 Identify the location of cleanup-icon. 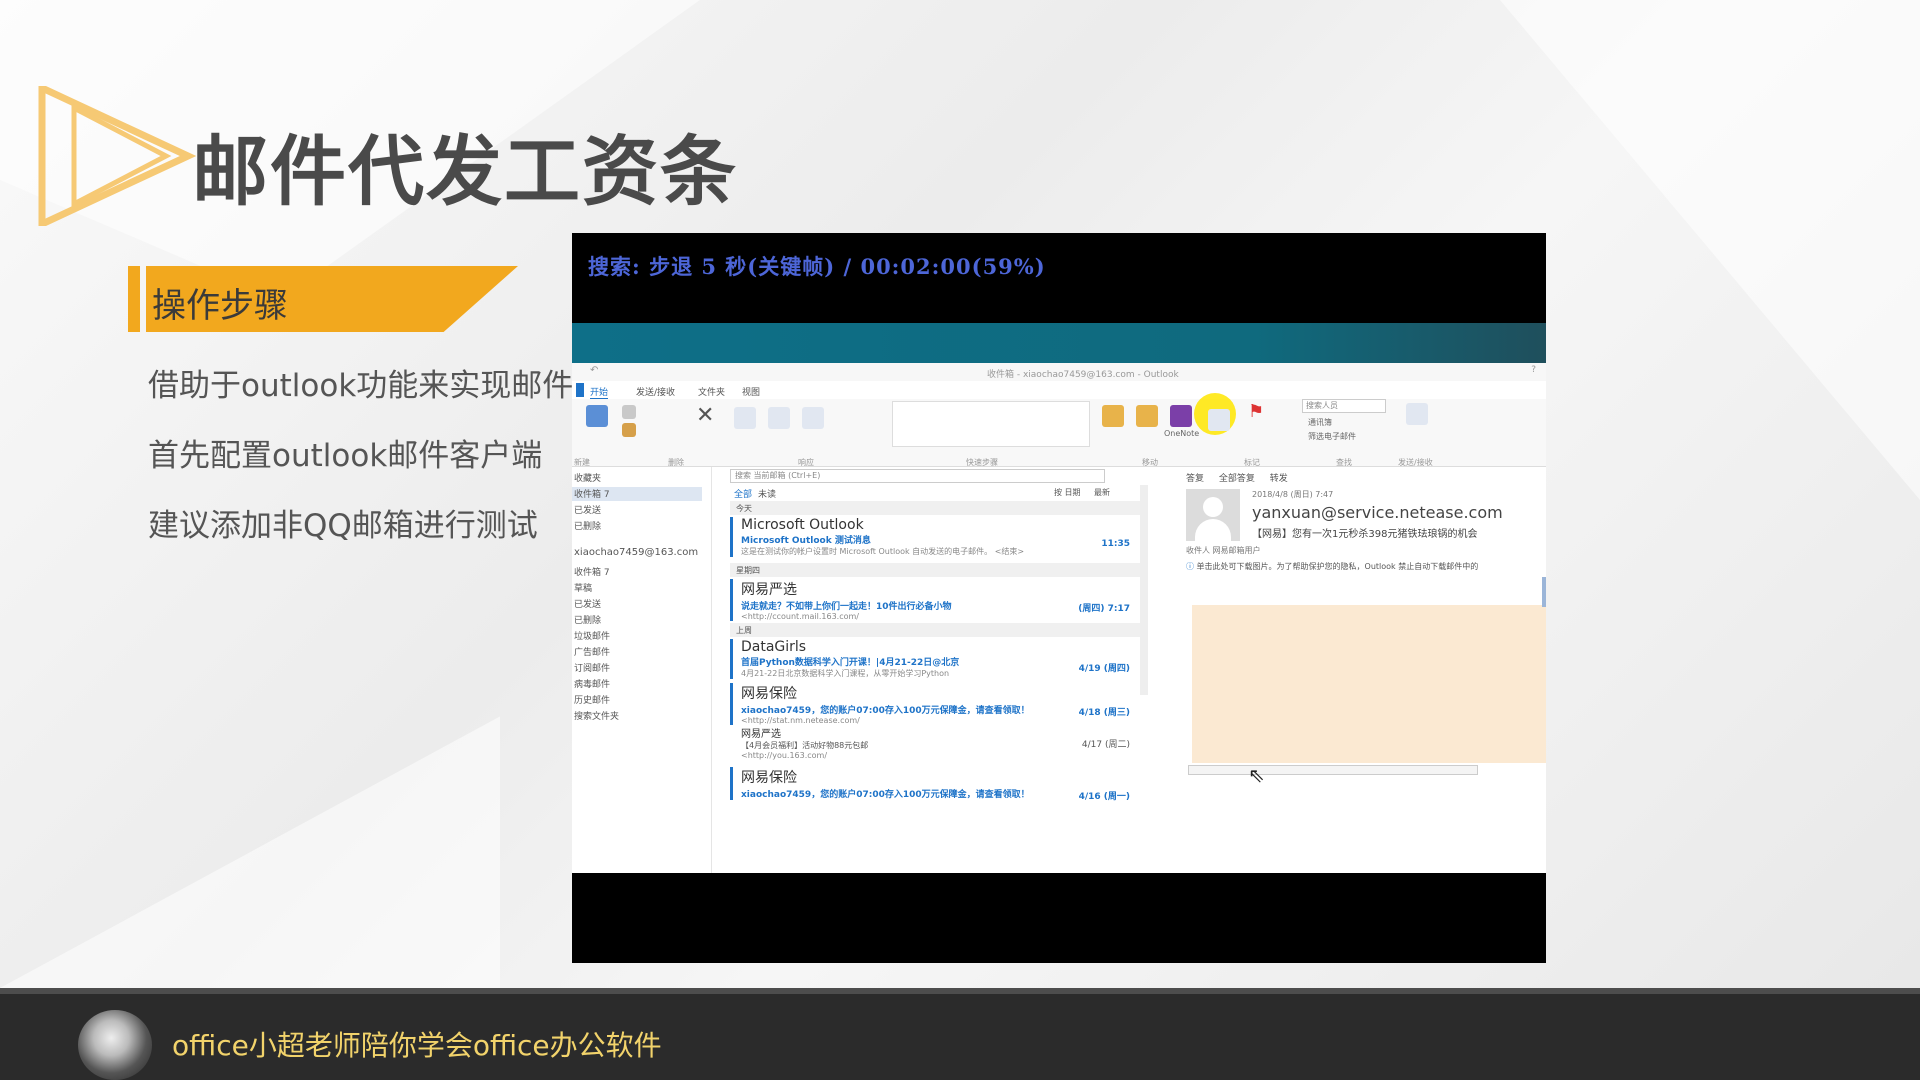
(629, 430).